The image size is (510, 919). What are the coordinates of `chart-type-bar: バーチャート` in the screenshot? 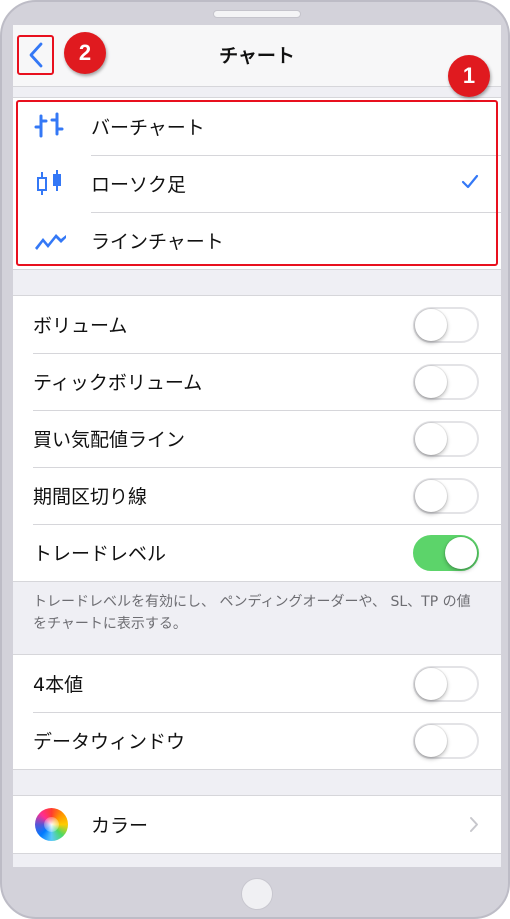 It's located at (257, 126).